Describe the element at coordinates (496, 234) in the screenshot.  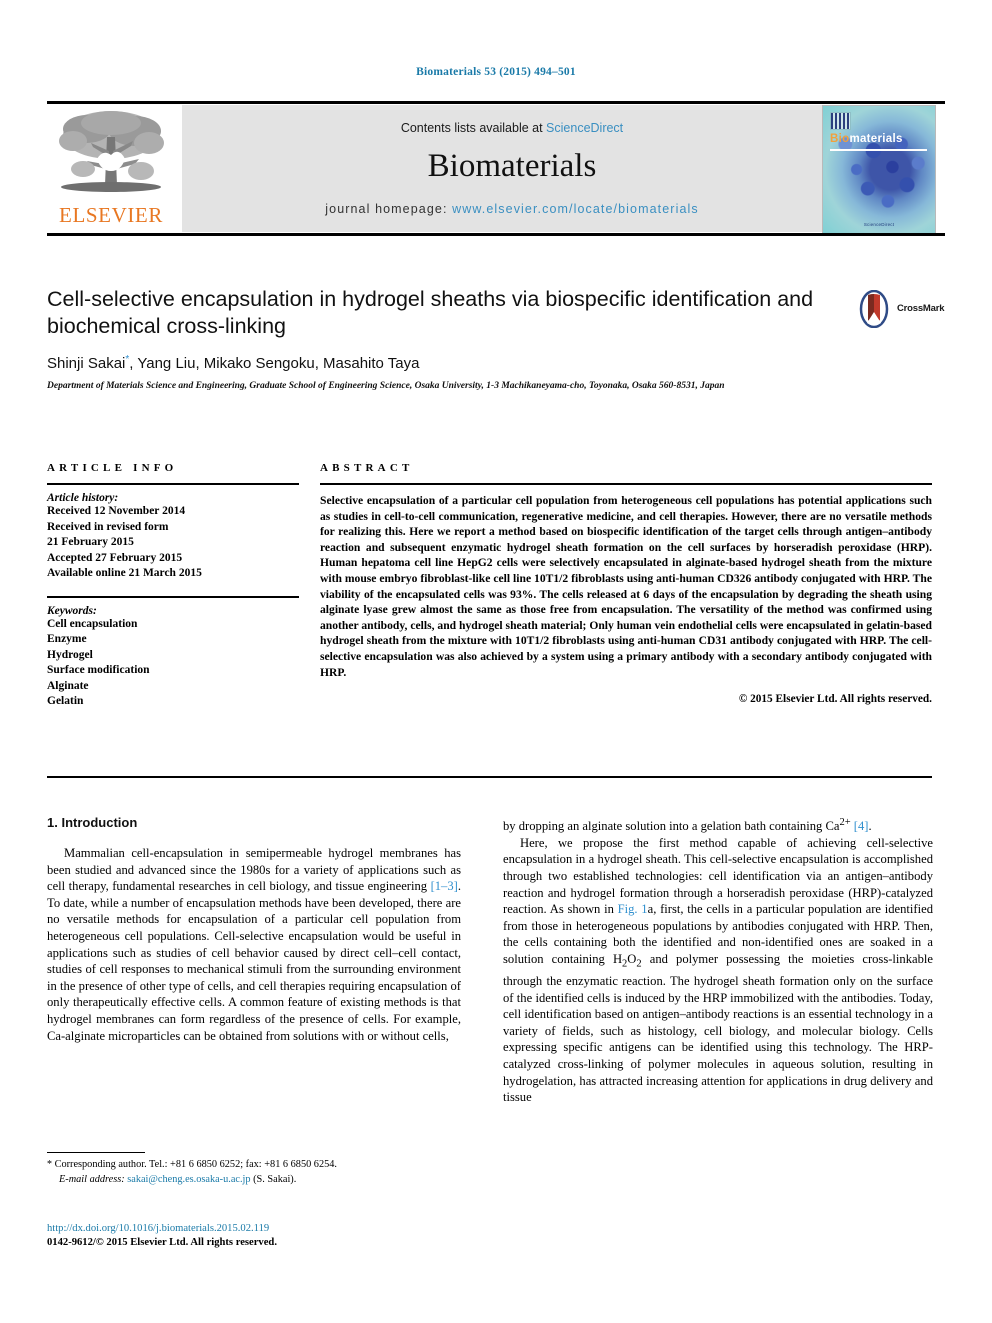
I see `masthead-bottom-rule` at that location.